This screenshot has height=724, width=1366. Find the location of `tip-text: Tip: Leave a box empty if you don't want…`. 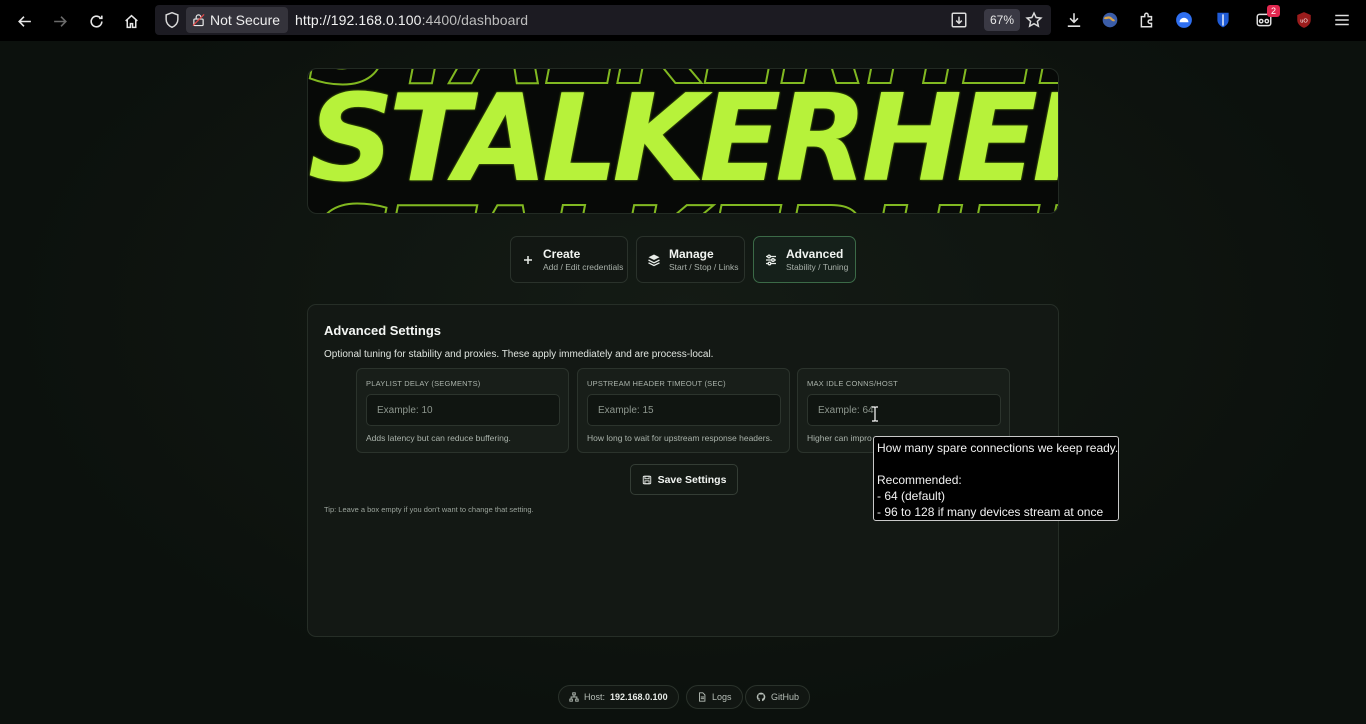

tip-text: Tip: Leave a box empty if you don't want… is located at coordinates (429, 509).